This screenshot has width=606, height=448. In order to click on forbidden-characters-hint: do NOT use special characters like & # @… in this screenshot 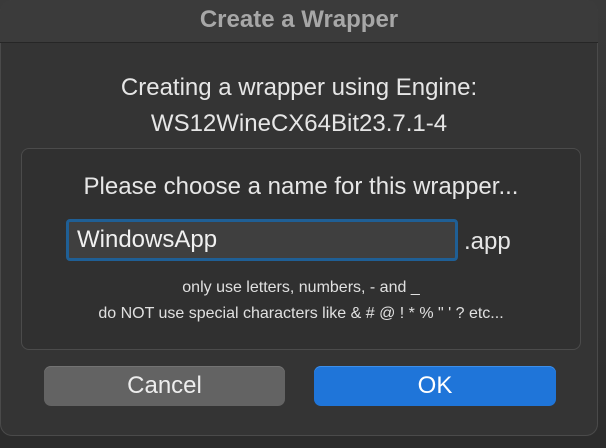, I will do `click(301, 313)`.